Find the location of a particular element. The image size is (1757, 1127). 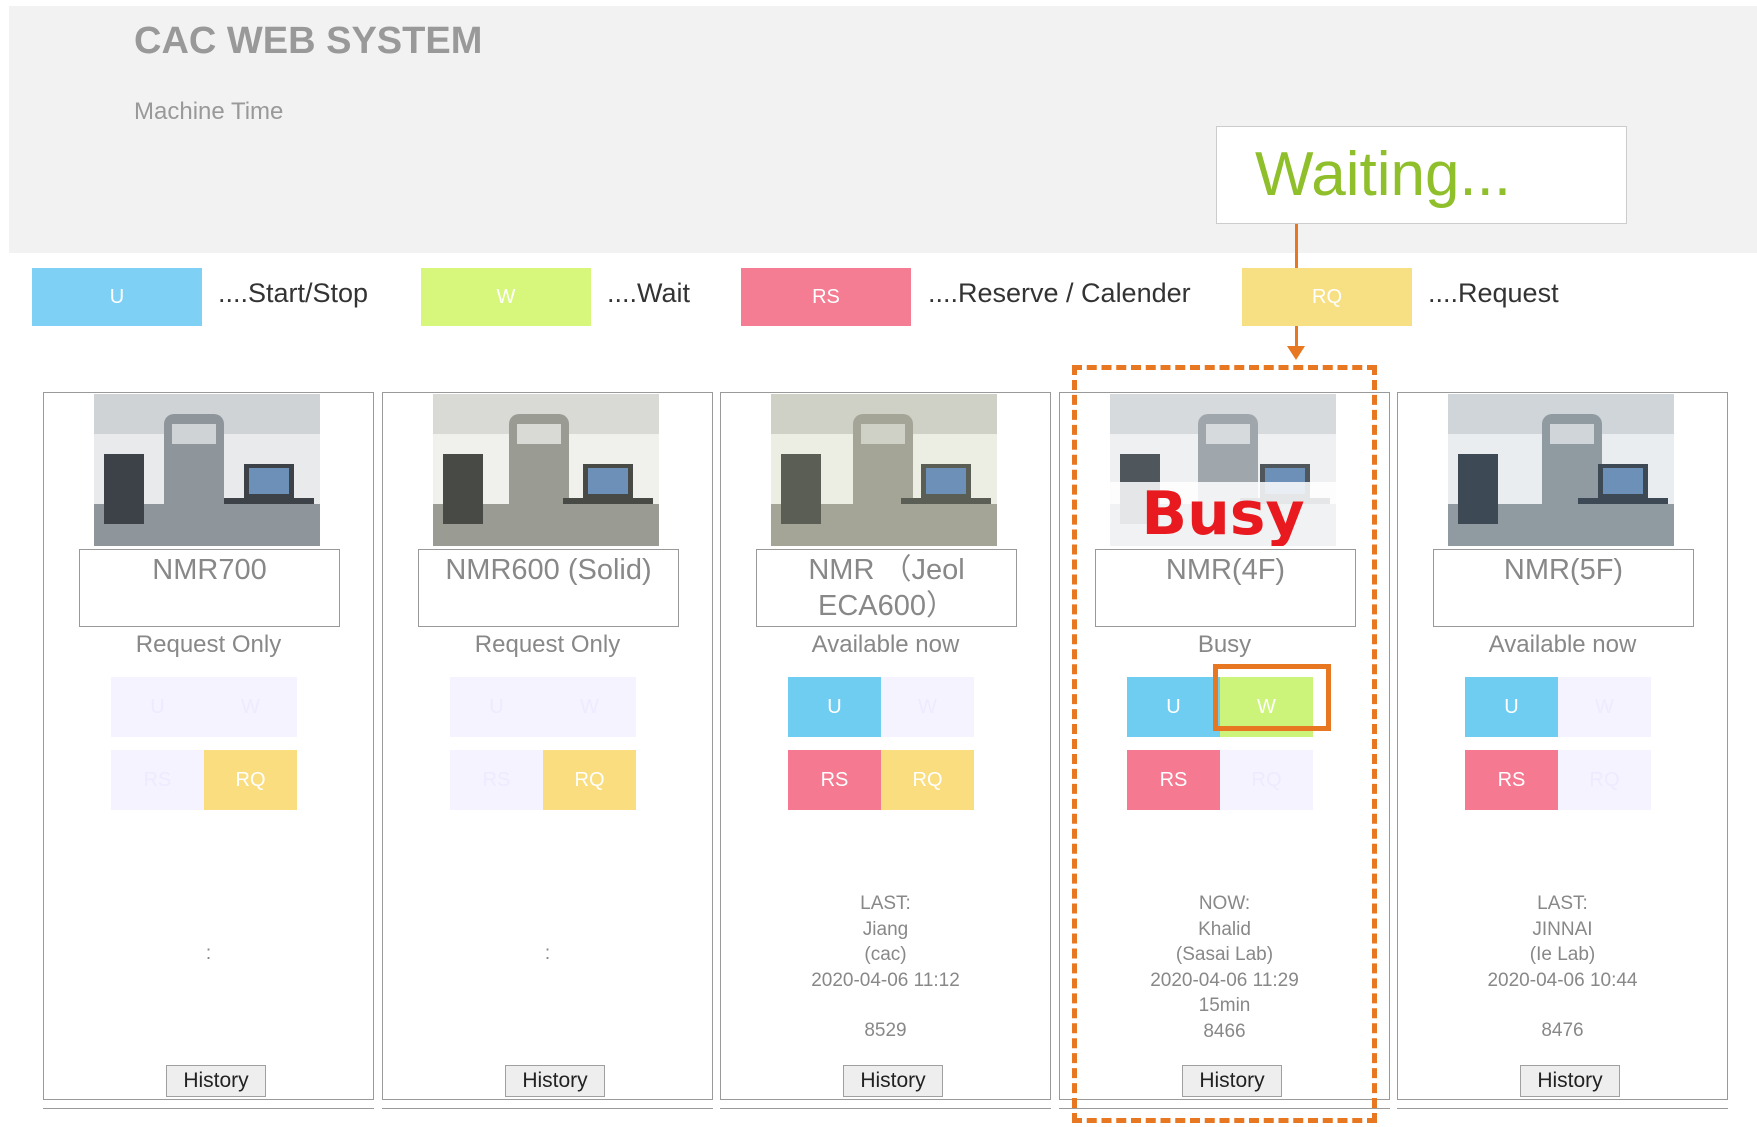

usage-info-line: 2020-04-06 11:29 is located at coordinates (1224, 980).